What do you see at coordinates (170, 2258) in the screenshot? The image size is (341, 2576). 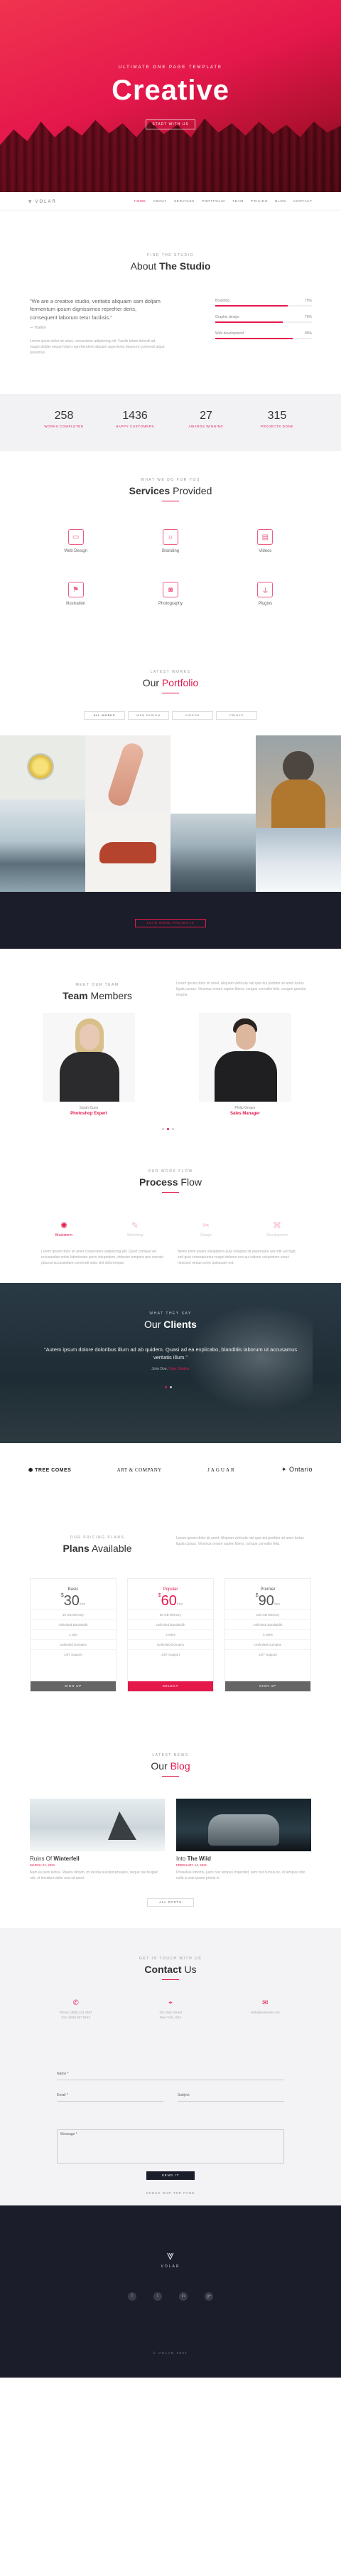 I see `footer-logo: ⩔ VOLAR` at bounding box center [170, 2258].